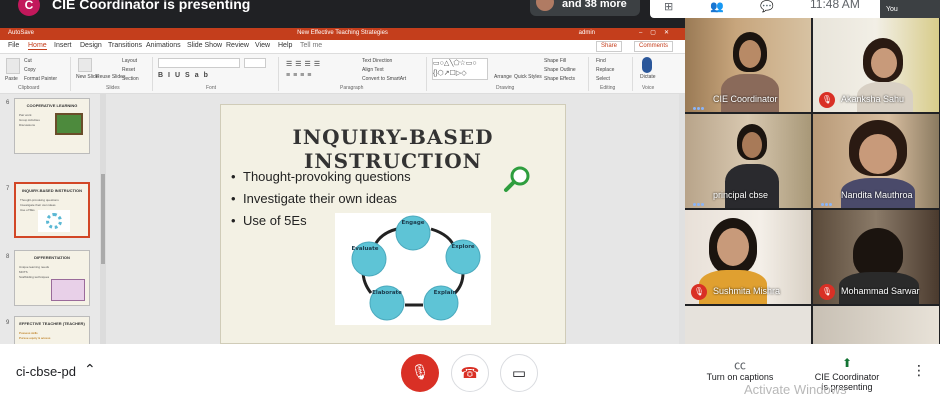 This screenshot has width=940, height=400. Describe the element at coordinates (373, 70) in the screenshot. I see `align-text-button: Align Text` at that location.